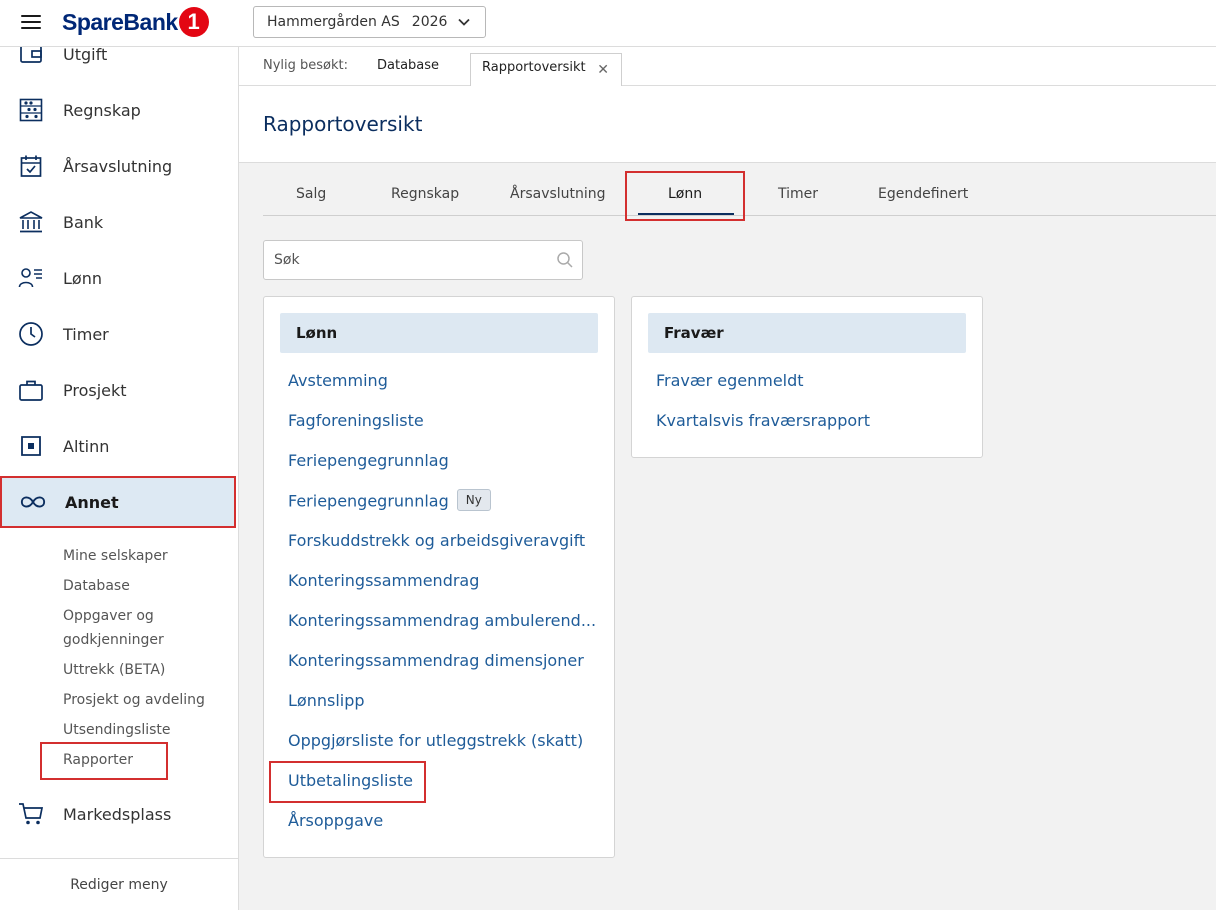 The width and height of the screenshot is (1216, 910). What do you see at coordinates (558, 194) in the screenshot?
I see `tab-arsavslutning: Årsavslutning` at bounding box center [558, 194].